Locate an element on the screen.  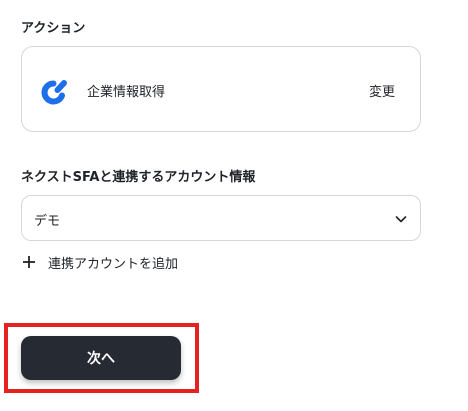
chevron-down-icon is located at coordinates (401, 219).